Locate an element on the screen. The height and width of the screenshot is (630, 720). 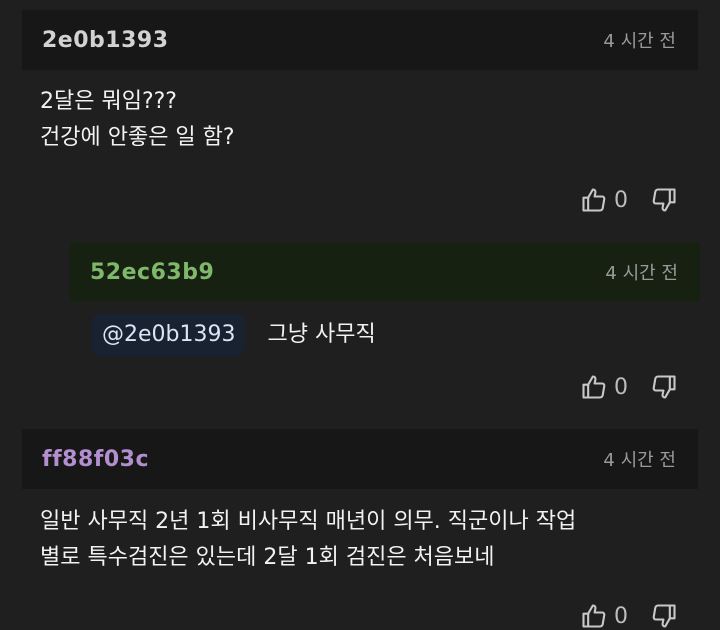
comment-body: @2e0b1393 그냥 사무직 is located at coordinates (234, 335).